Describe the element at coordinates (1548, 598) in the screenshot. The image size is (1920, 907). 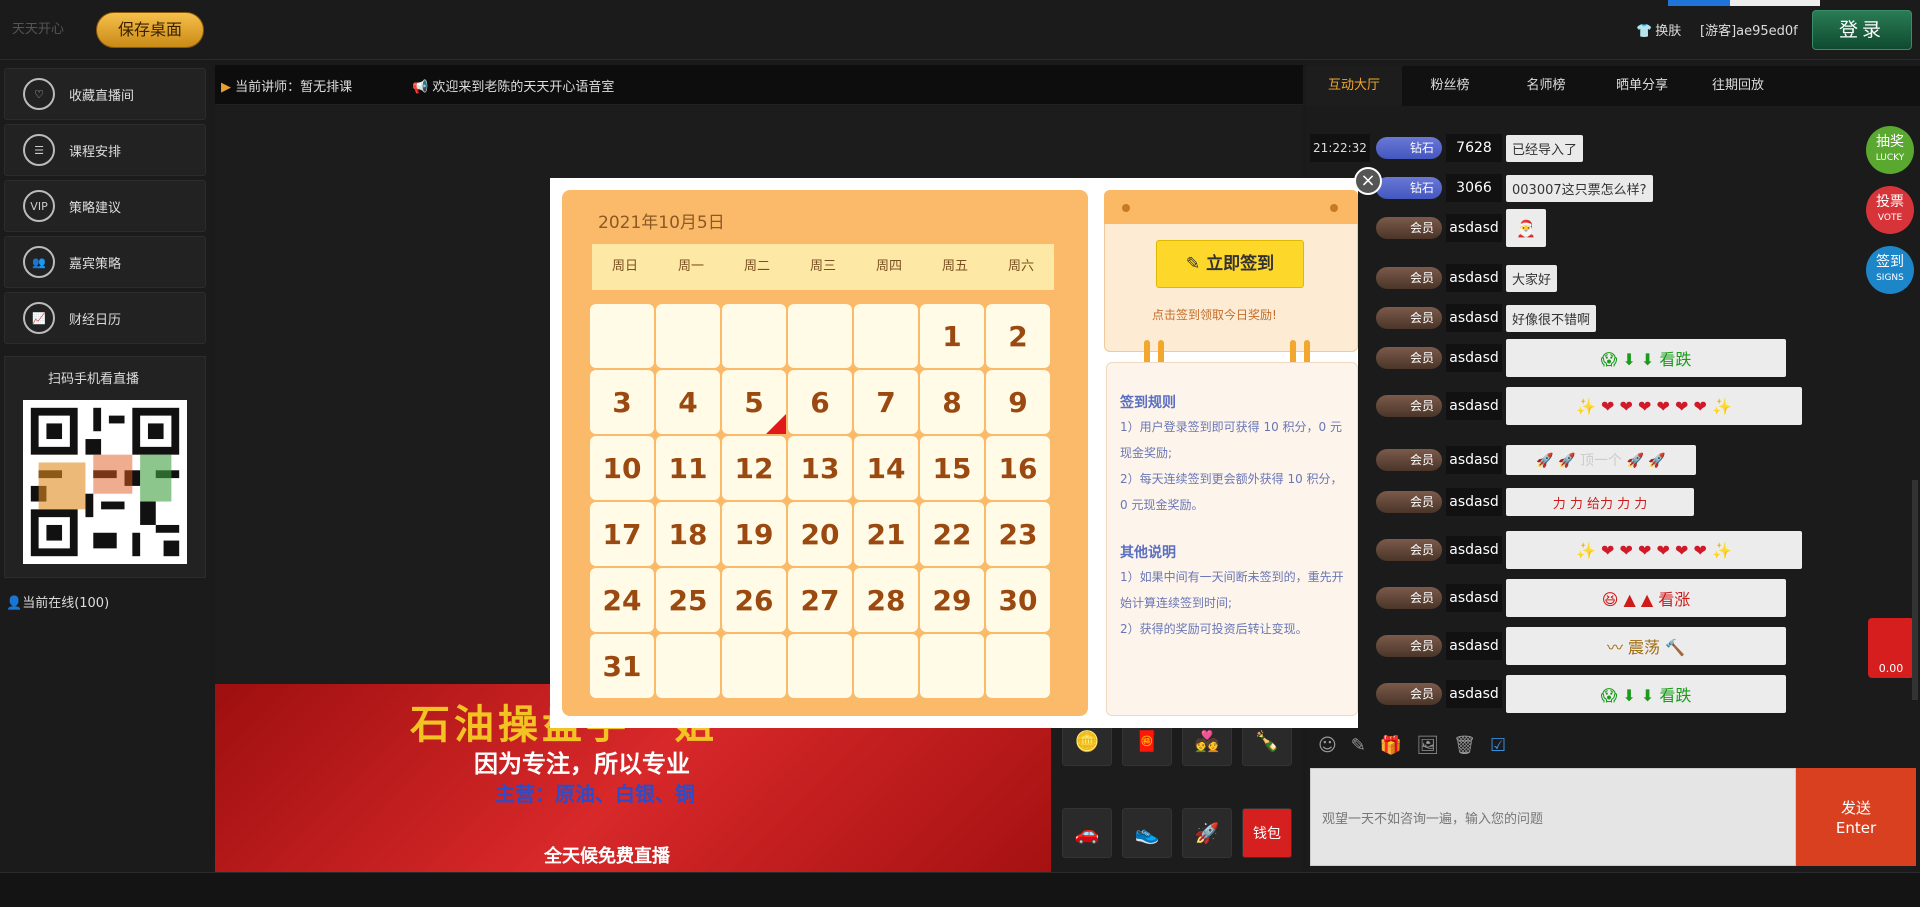
I see `chat-message: 会员 asdasd 😆 ▲ ▲ 看涨` at that location.